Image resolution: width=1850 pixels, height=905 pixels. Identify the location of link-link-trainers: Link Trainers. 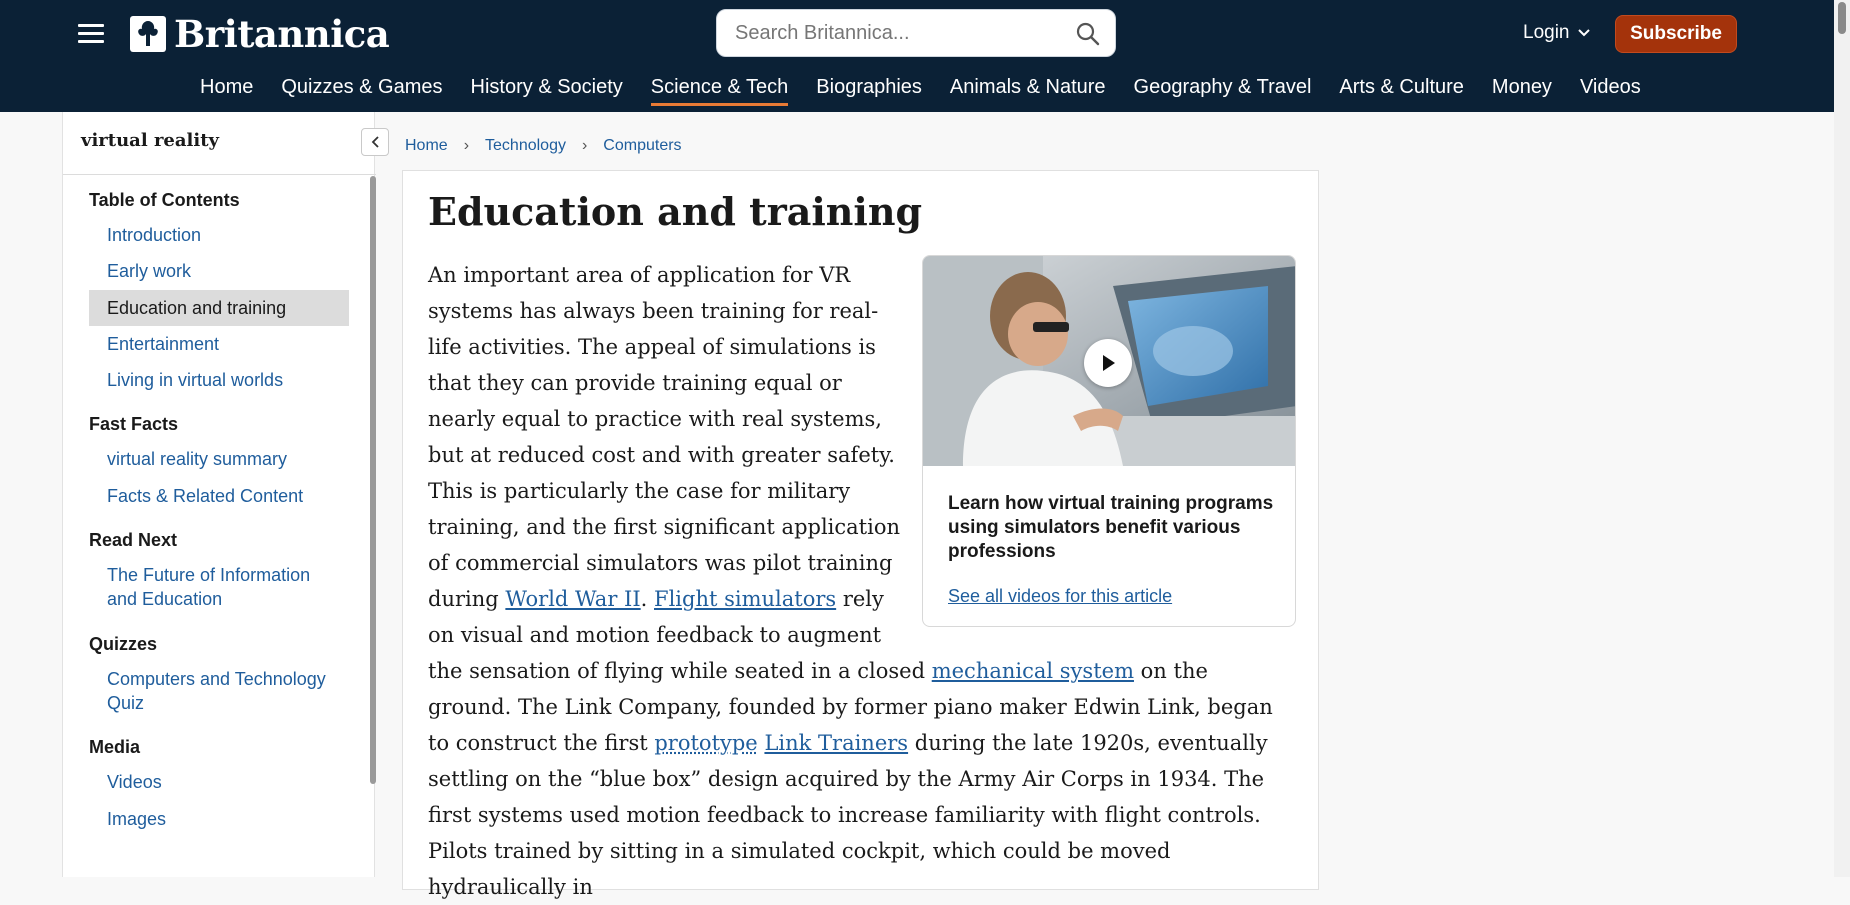
(836, 743).